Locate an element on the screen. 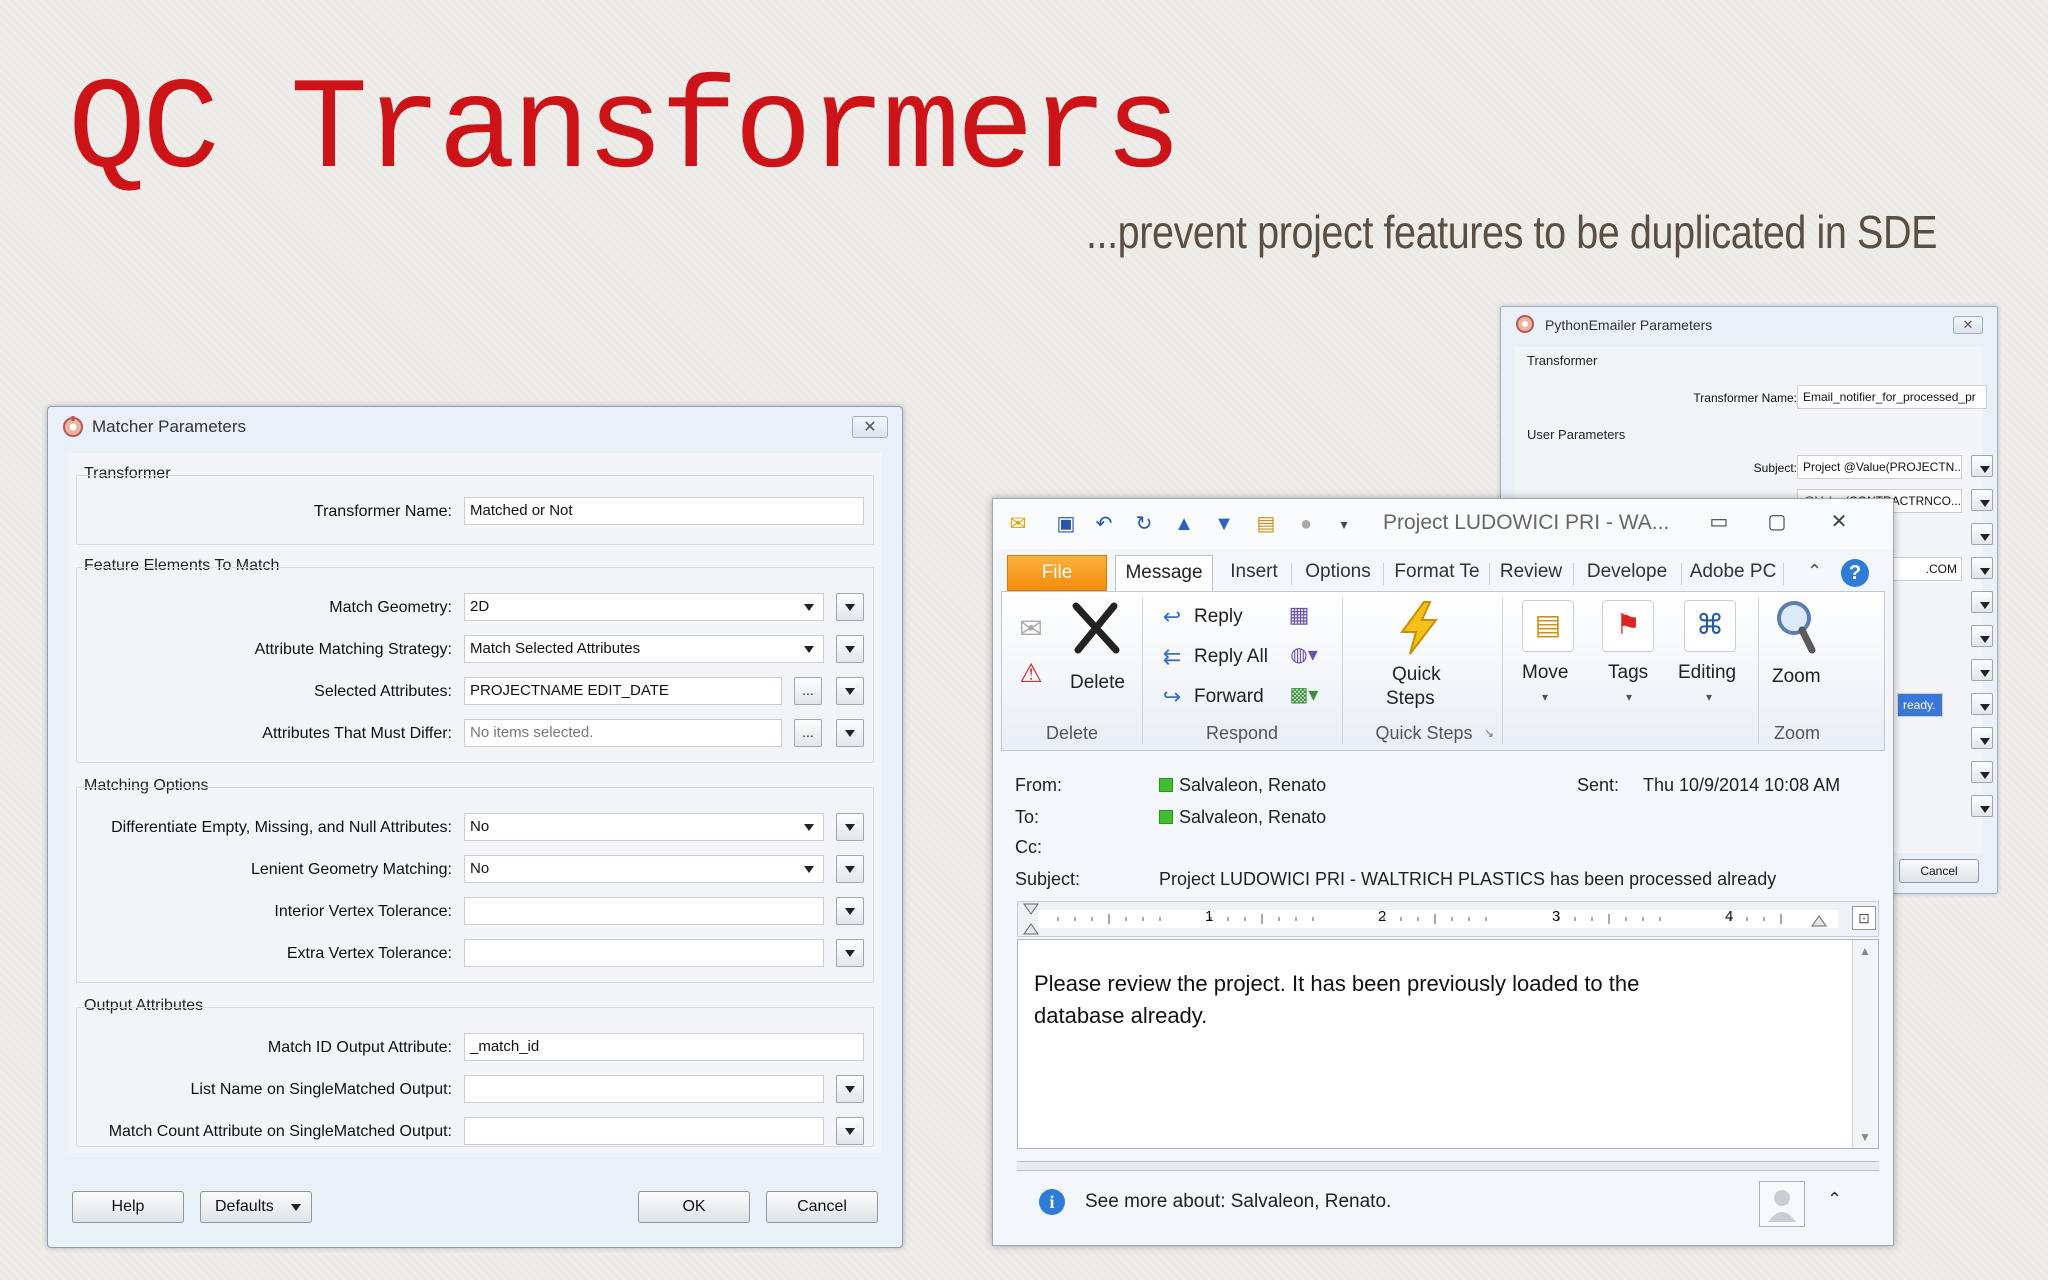  ok-button: OK is located at coordinates (694, 1207).